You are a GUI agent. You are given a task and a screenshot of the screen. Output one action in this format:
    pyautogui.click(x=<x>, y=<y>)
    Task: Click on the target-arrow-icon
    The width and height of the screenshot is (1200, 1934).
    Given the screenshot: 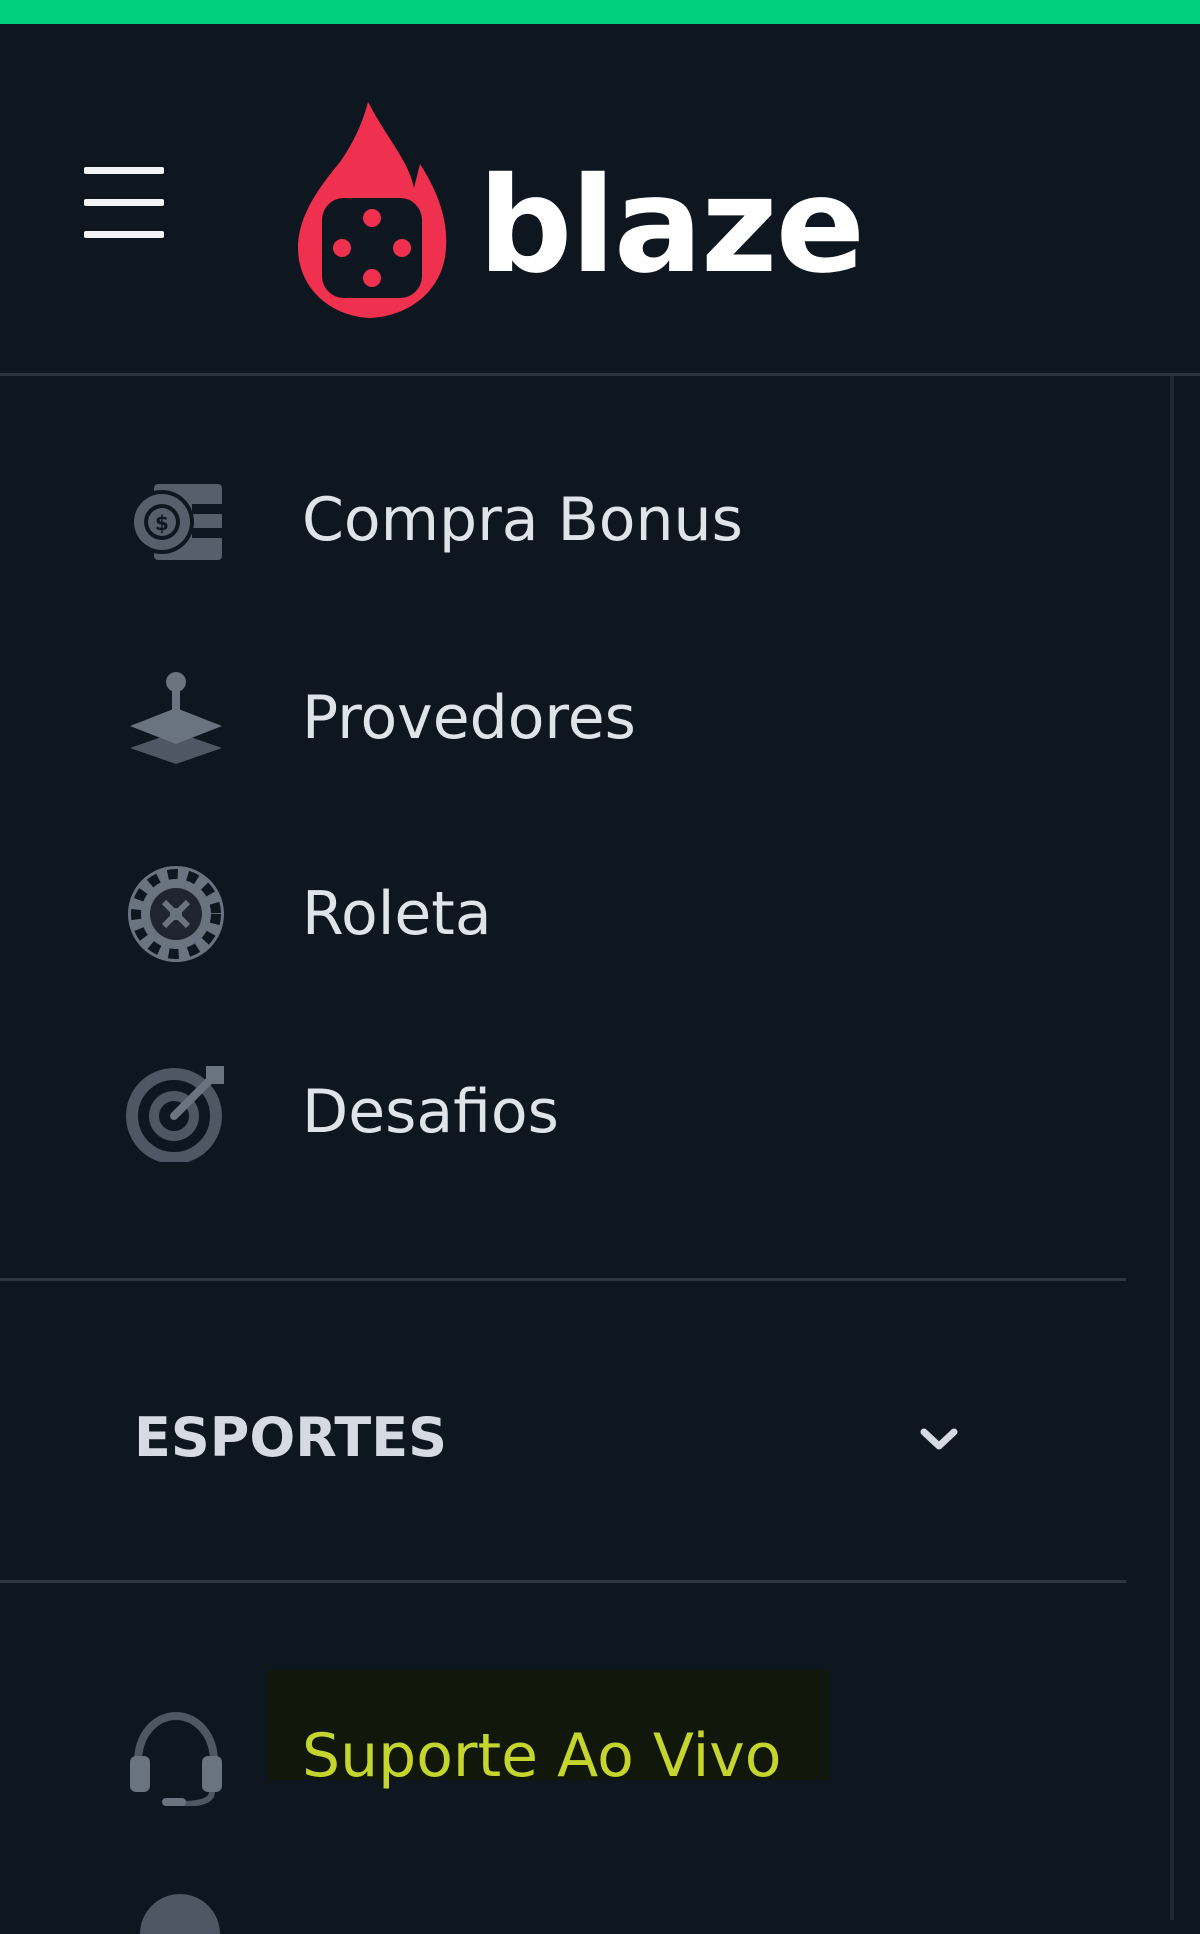 What is the action you would take?
    pyautogui.click(x=175, y=1114)
    